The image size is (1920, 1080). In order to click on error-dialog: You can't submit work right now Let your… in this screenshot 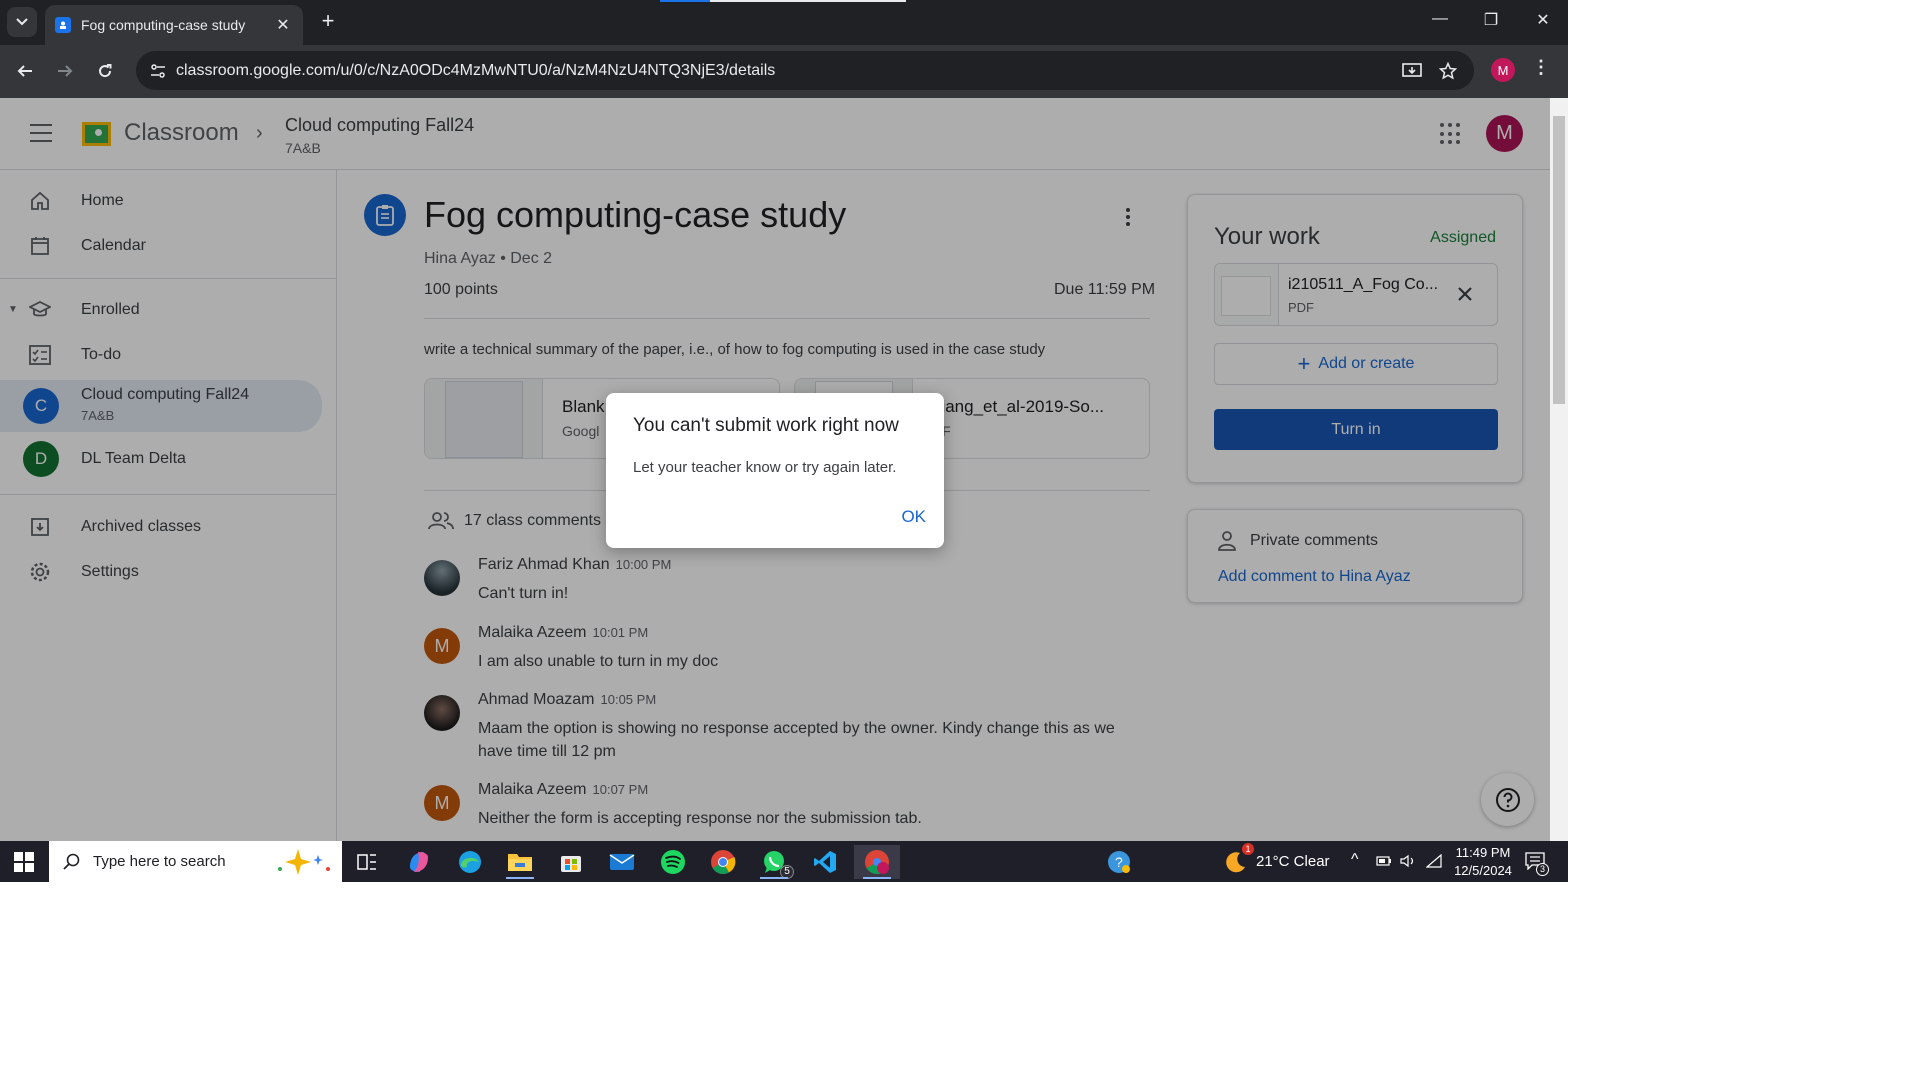, I will do `click(775, 470)`.